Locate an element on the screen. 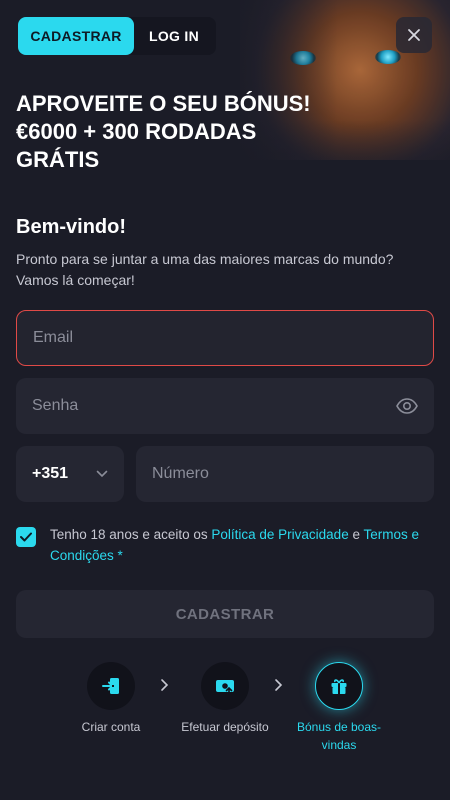  step-create-account is located at coordinates (111, 686).